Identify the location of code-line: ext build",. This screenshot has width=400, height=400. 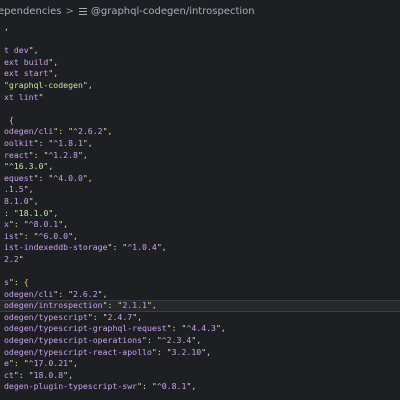
(200, 63).